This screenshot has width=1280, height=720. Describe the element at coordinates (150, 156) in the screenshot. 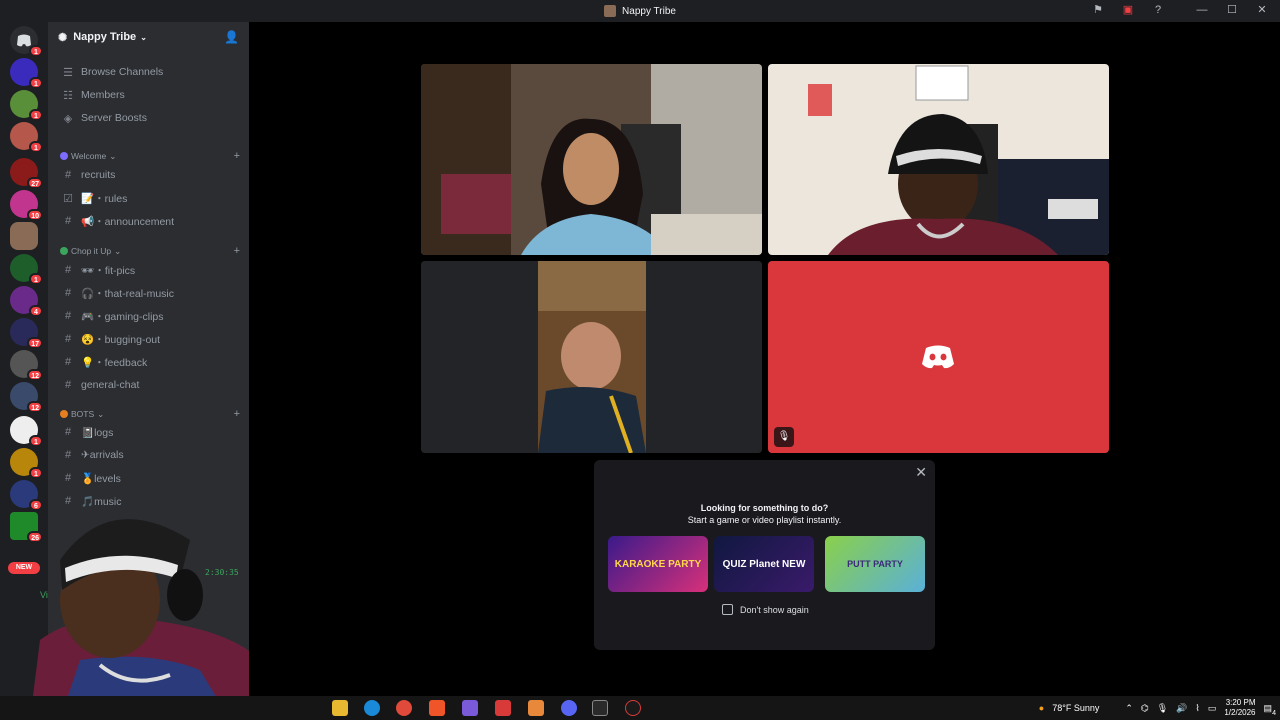

I see `category-welcome: Welcome ⌄ +` at that location.